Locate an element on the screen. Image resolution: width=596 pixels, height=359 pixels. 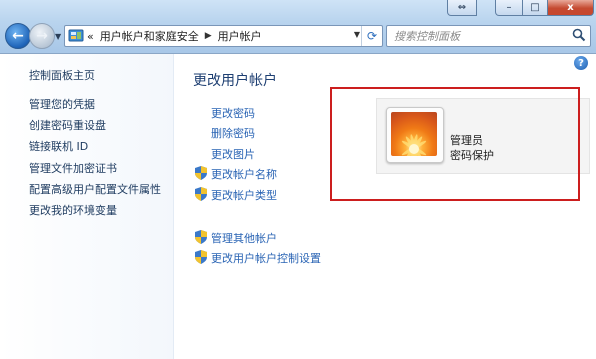
remove-password-link: 删除密码 is located at coordinates (233, 133).